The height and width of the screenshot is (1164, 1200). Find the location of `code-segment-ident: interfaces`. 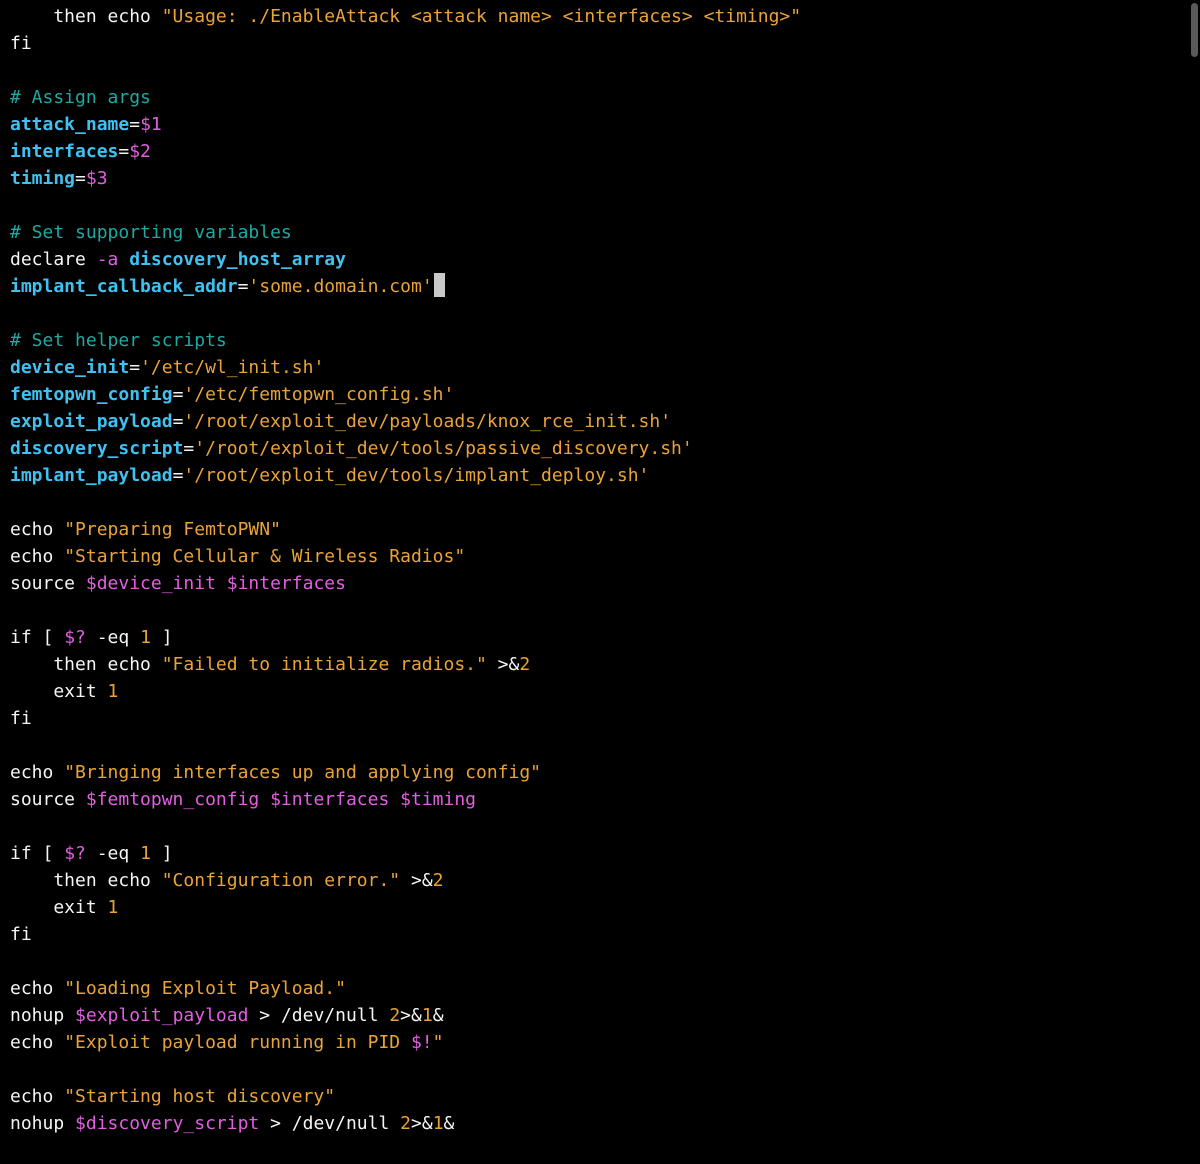

code-segment-ident: interfaces is located at coordinates (64, 151).